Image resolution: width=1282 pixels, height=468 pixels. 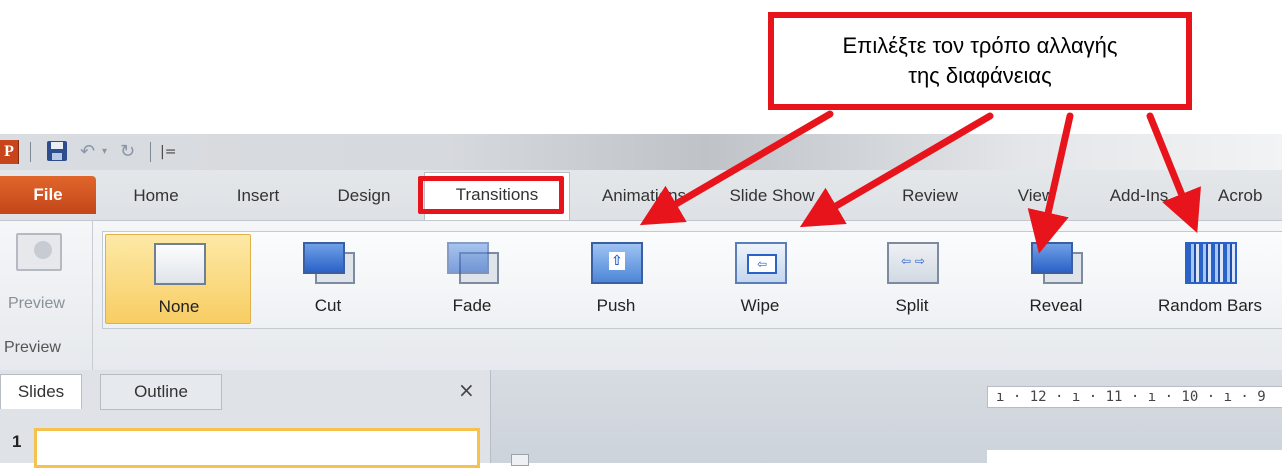 What do you see at coordinates (258, 196) in the screenshot?
I see `tab-insert: Insert` at bounding box center [258, 196].